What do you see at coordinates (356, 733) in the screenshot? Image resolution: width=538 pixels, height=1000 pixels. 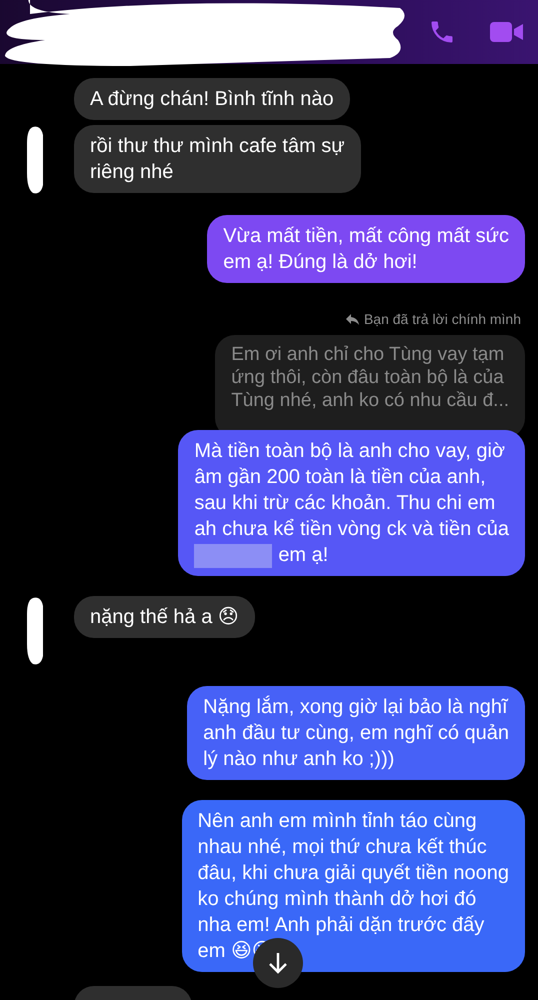 I see `message-bubble: Nặng lắm, xong giờ lại bảo là nghĩ anh đầu tư cùng, em nghĩ có quản lý nào như anh ko ;)))` at bounding box center [356, 733].